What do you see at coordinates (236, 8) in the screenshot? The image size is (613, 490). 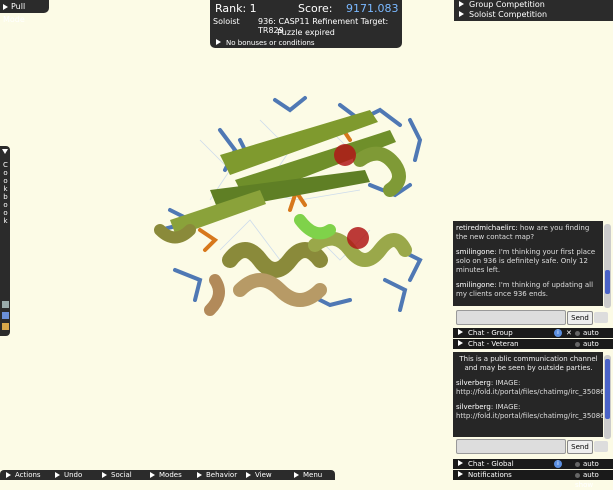 I see `rank-label: Rank: 1` at bounding box center [236, 8].